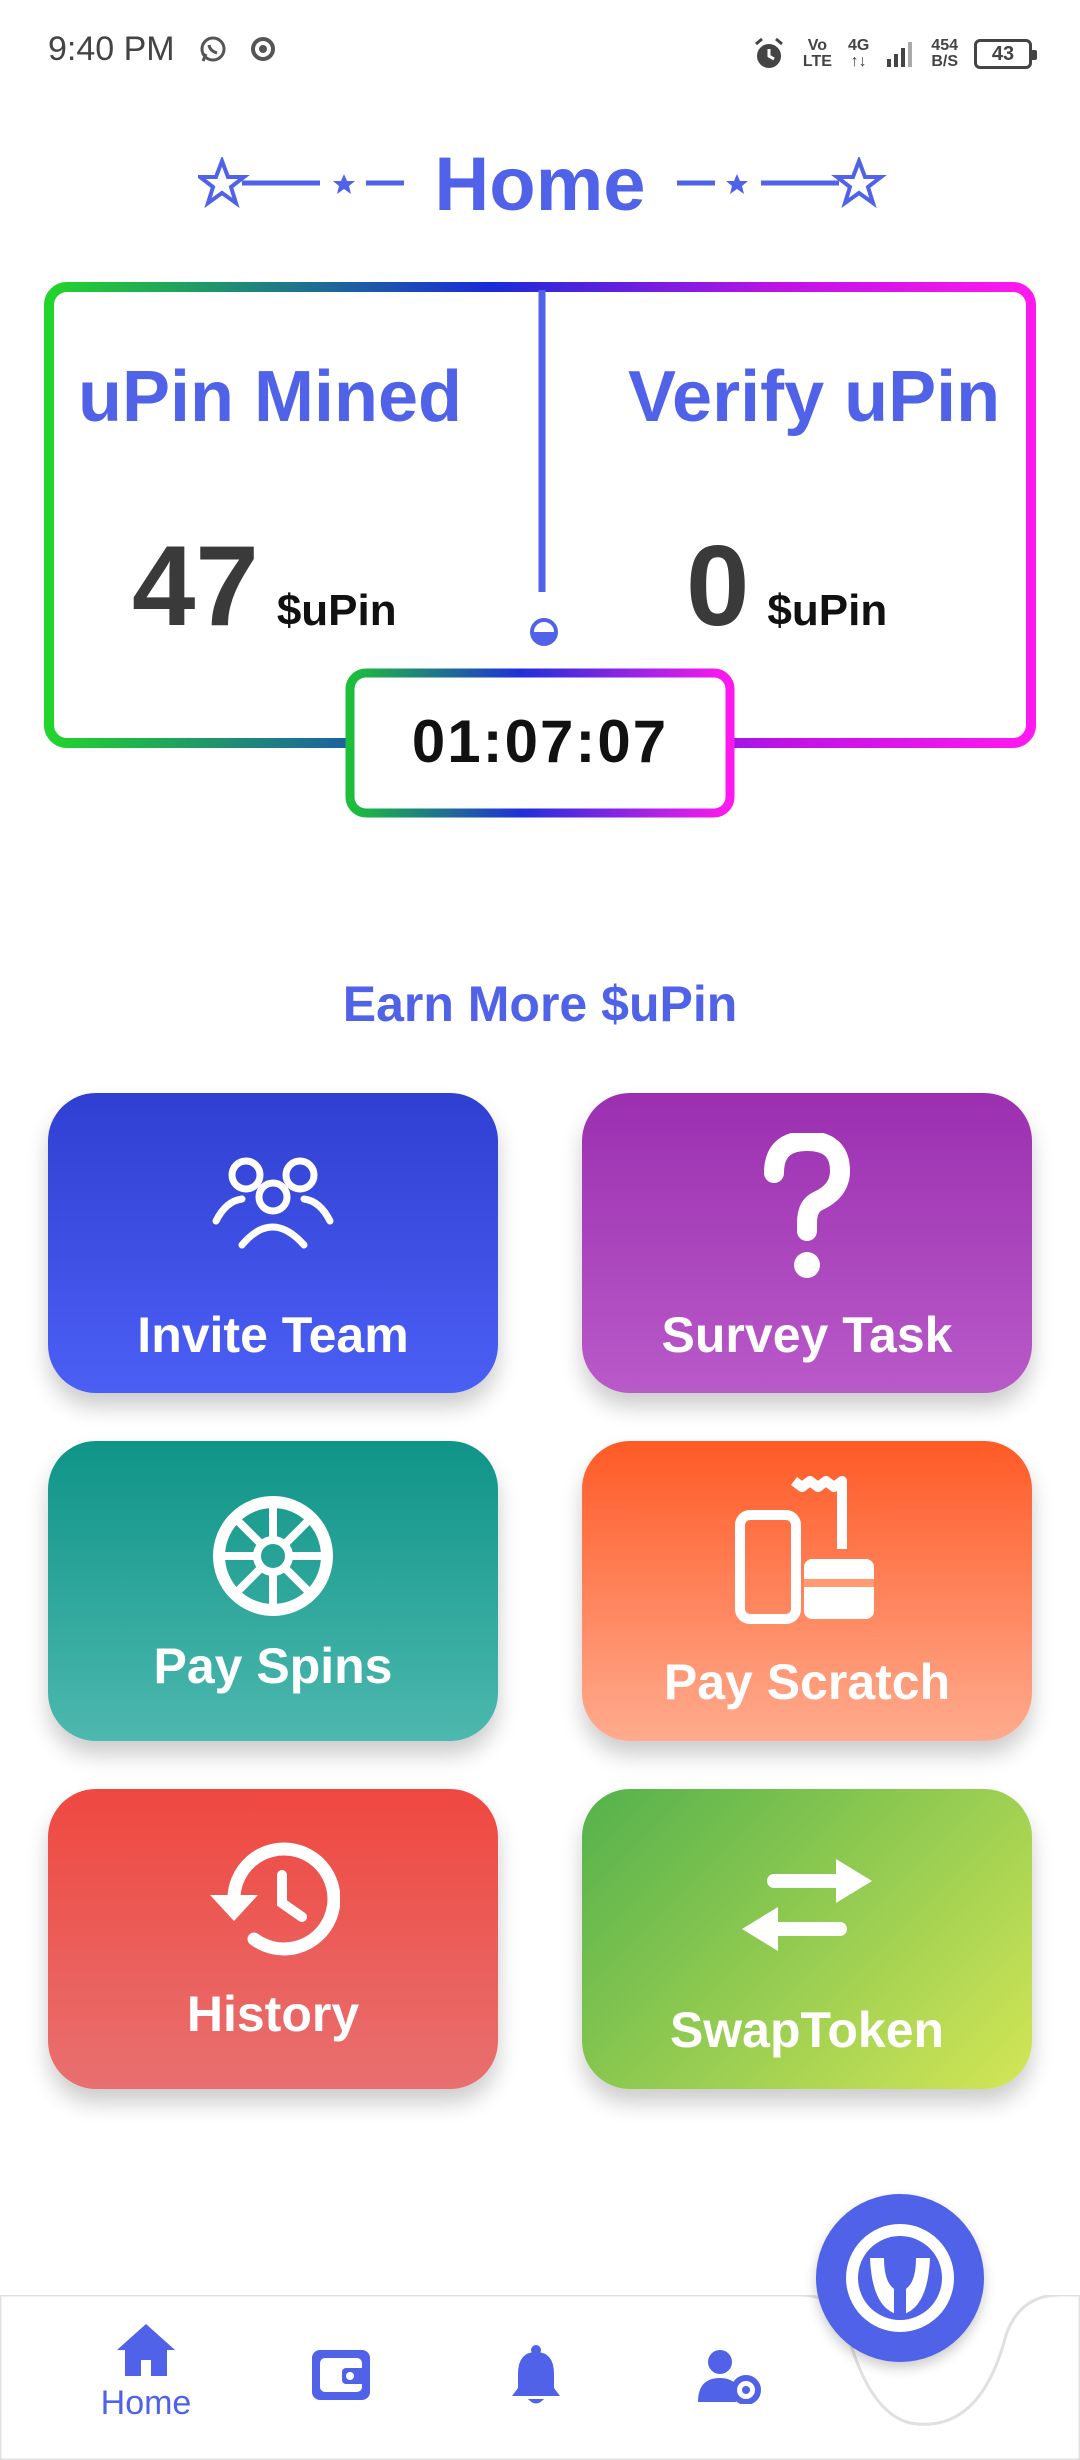  Describe the element at coordinates (262, 49) in the screenshot. I see `sync-icon` at that location.